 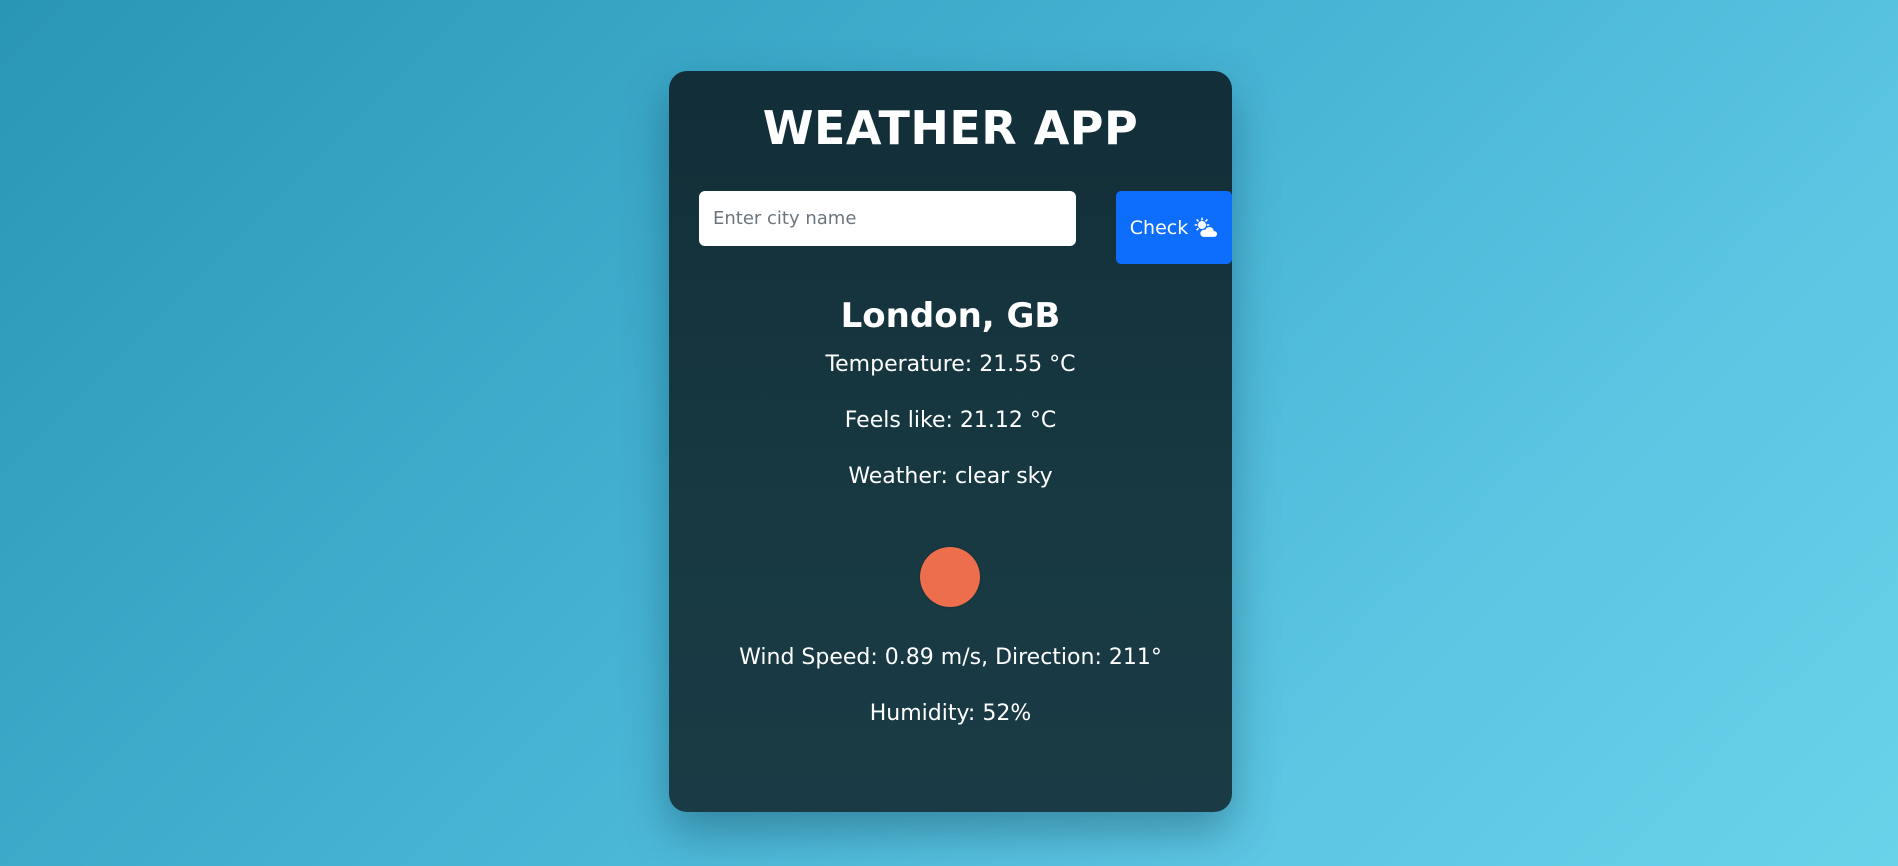 I want to click on cloud-sun-icon, so click(x=1206, y=228).